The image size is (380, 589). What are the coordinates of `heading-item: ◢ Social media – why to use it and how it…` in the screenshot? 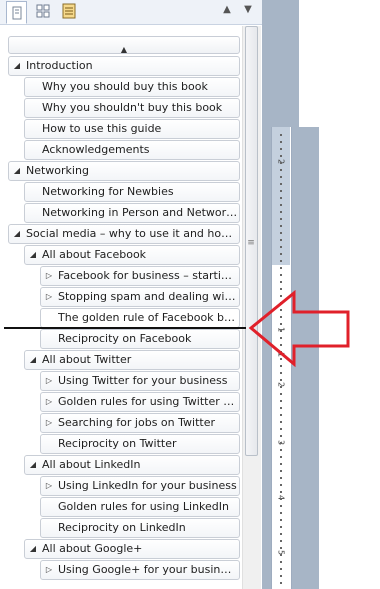 It's located at (124, 234).